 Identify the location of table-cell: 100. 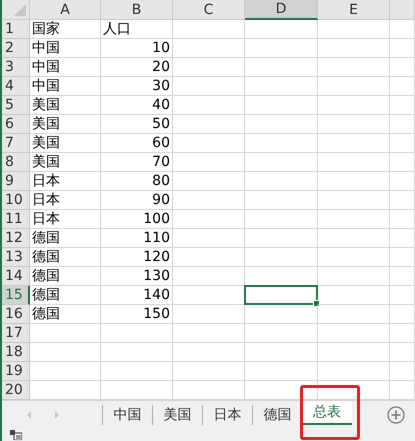
(137, 219).